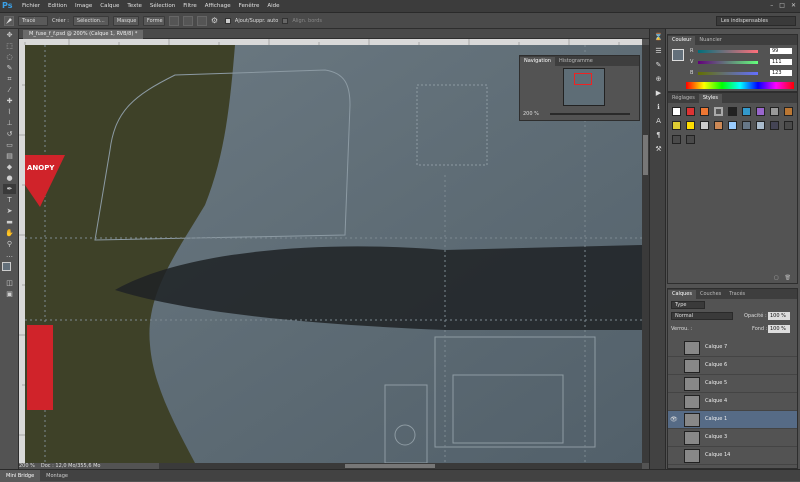  What do you see at coordinates (537, 61) in the screenshot?
I see `tab-navigator: Navigation` at bounding box center [537, 61].